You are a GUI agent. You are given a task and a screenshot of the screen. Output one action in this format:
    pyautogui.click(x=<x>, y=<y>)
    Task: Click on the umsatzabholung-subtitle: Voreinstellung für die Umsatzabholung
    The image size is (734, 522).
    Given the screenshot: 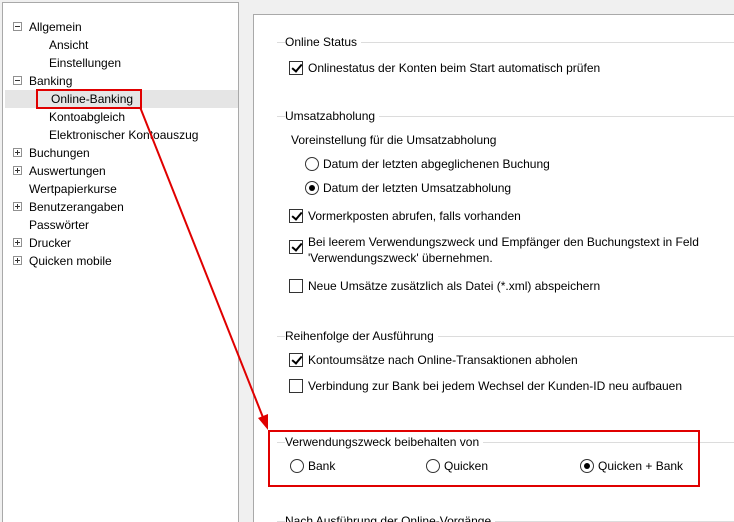 What is the action you would take?
    pyautogui.click(x=394, y=140)
    